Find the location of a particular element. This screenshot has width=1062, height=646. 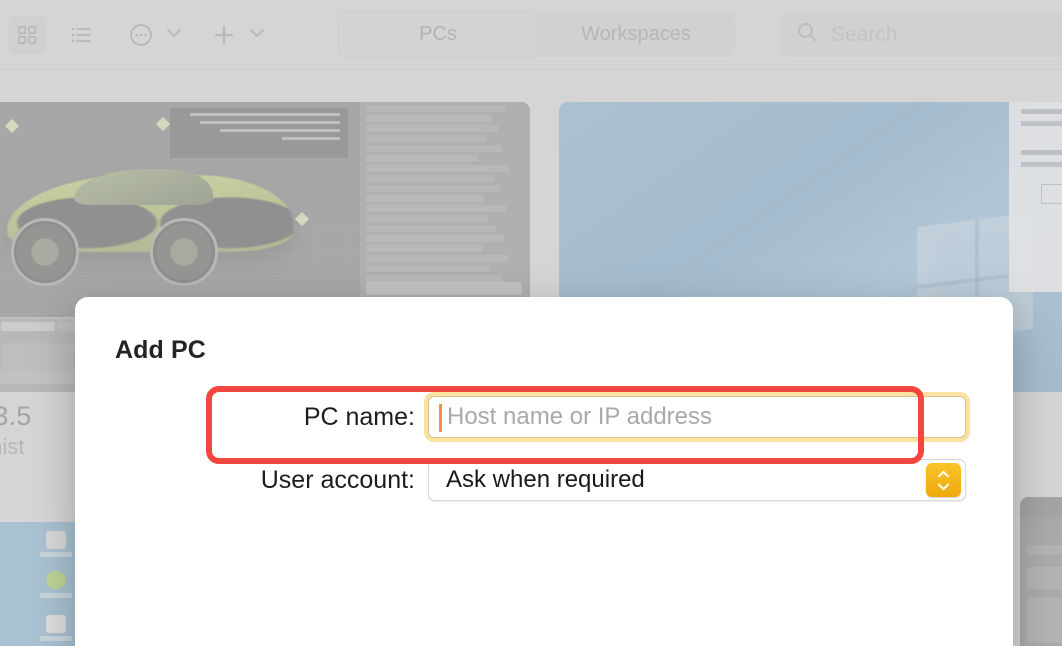

user-account-value: Ask when required is located at coordinates (545, 479).